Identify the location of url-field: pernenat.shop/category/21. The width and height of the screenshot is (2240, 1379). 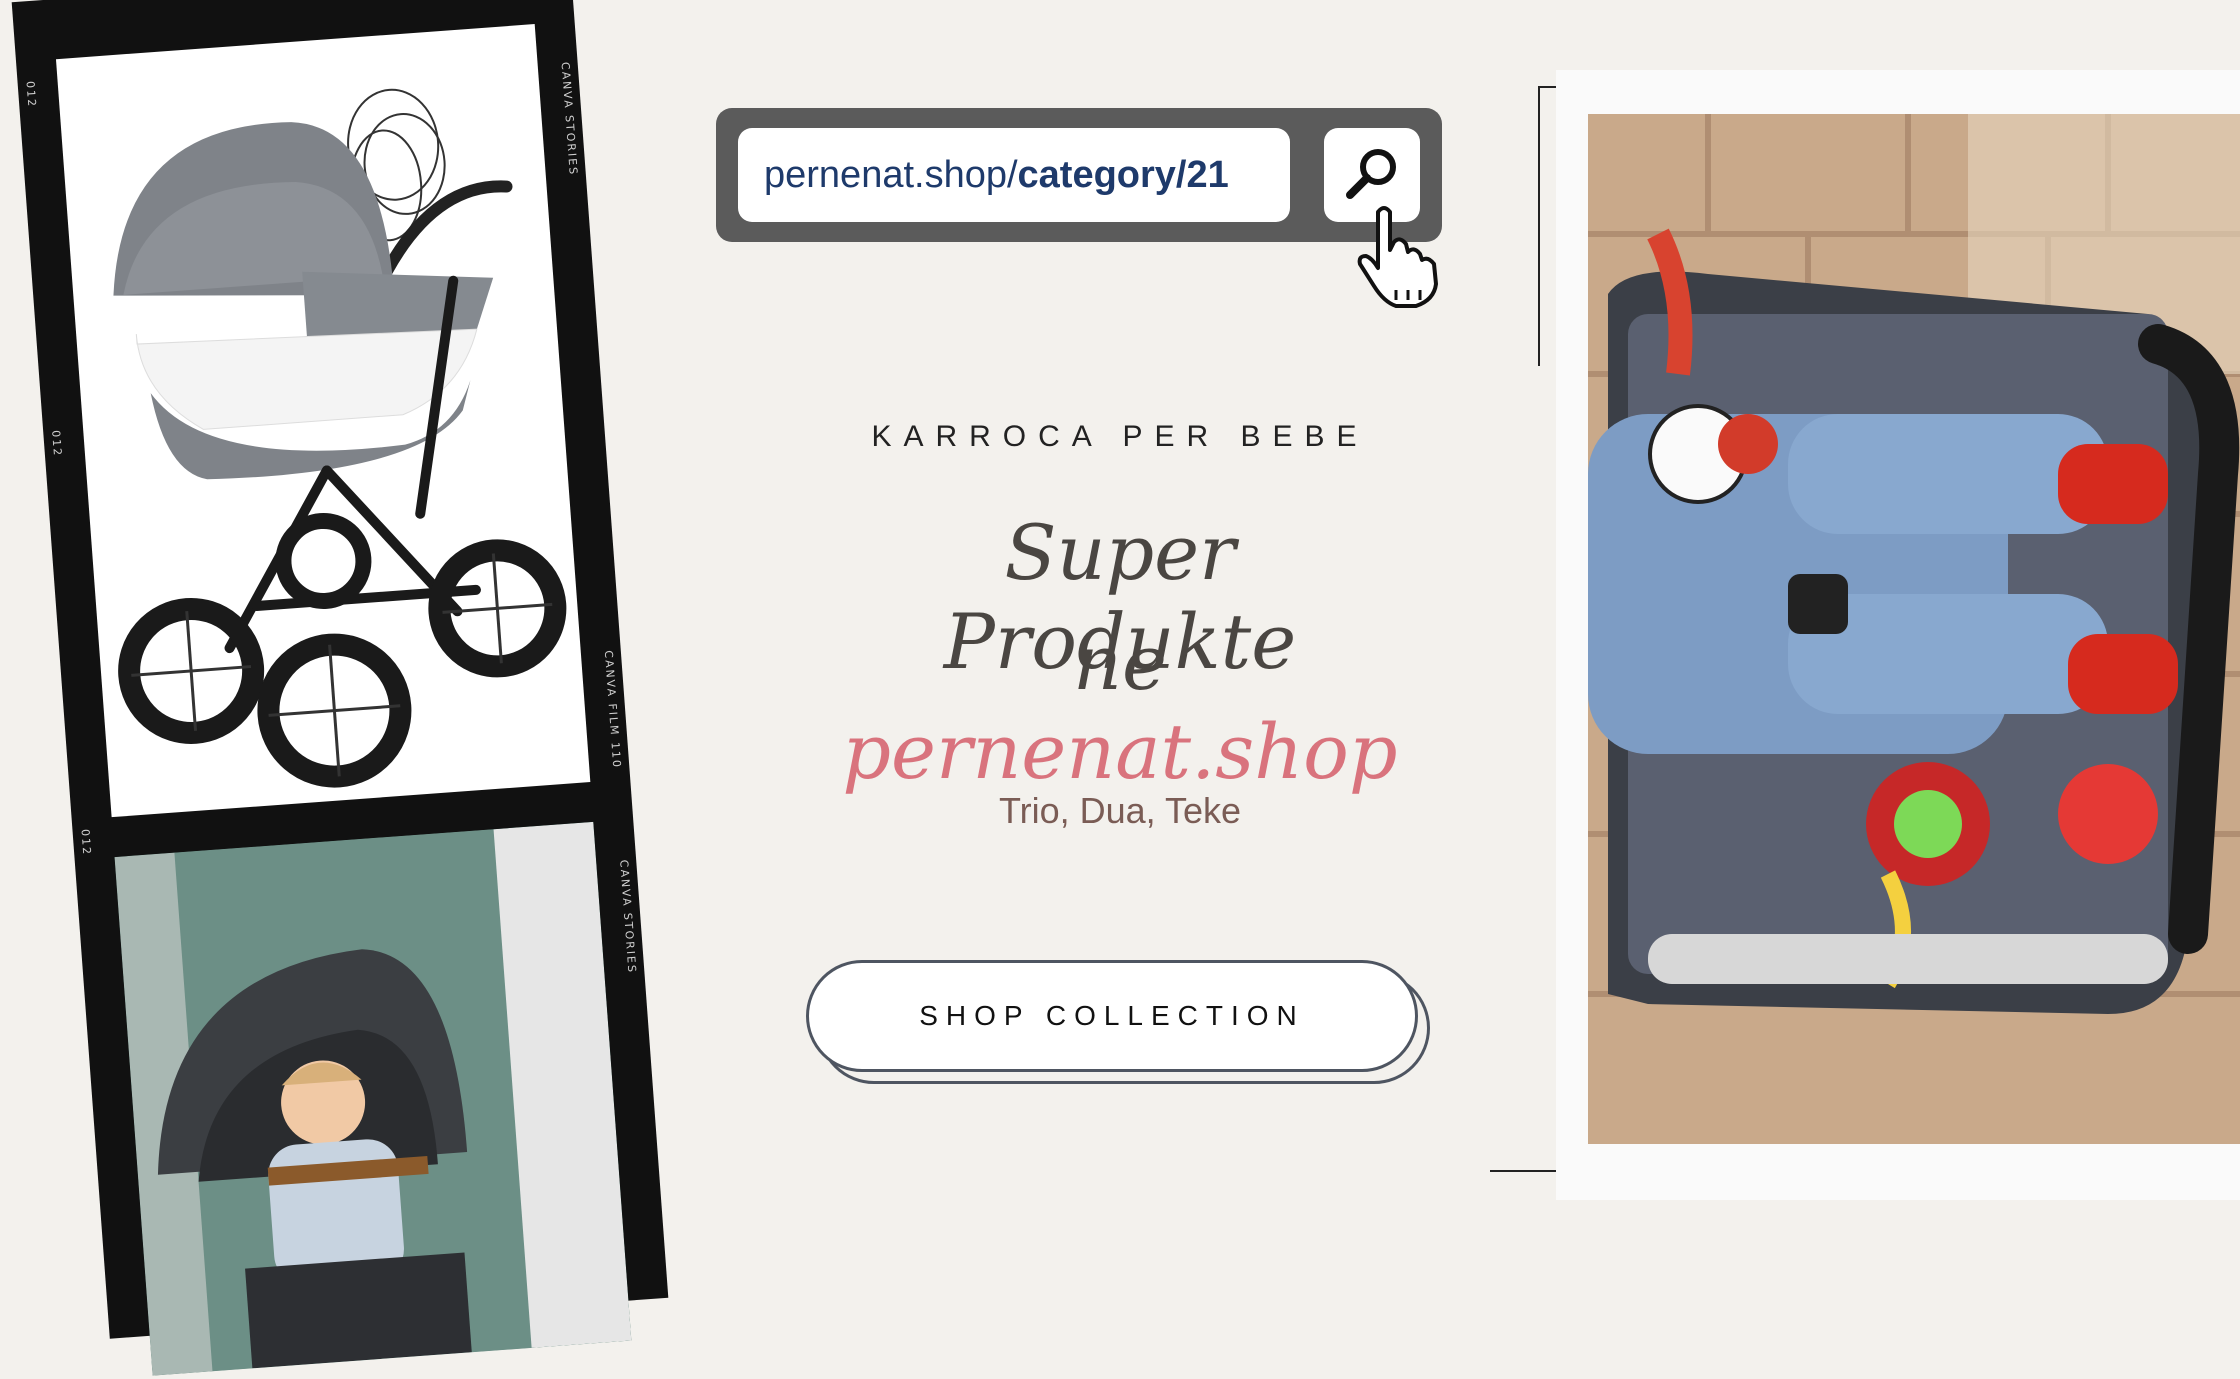
(1014, 175).